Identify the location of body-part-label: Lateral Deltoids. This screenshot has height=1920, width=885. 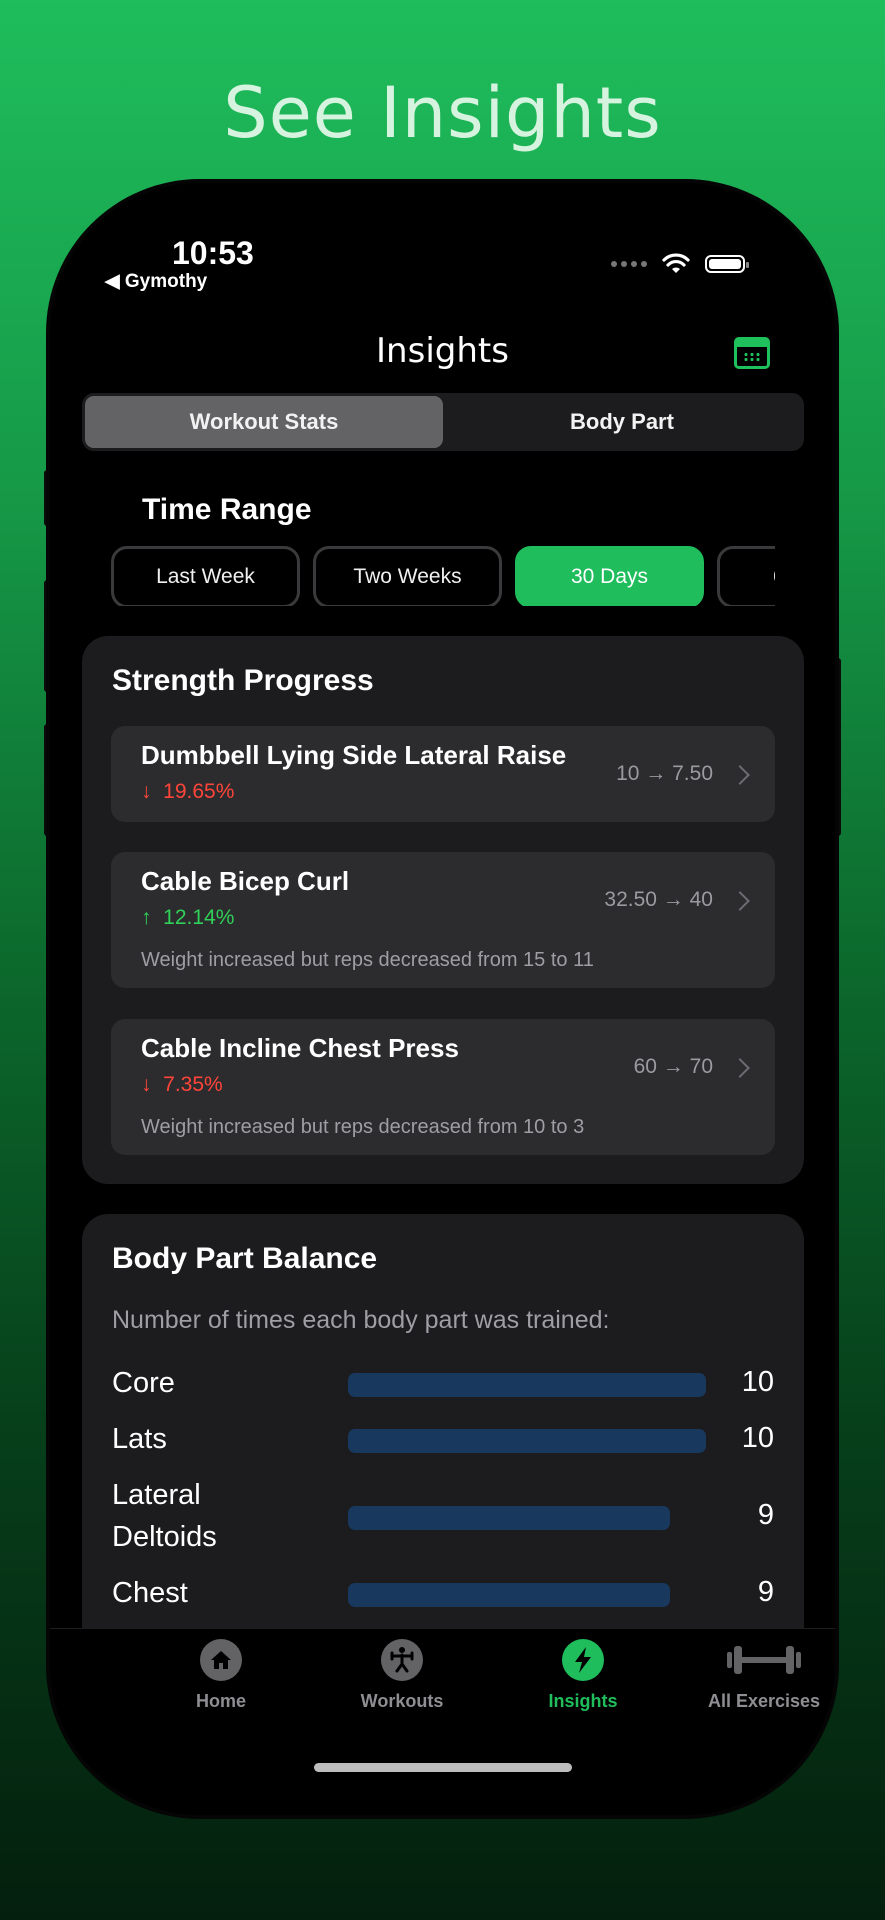
(164, 1516).